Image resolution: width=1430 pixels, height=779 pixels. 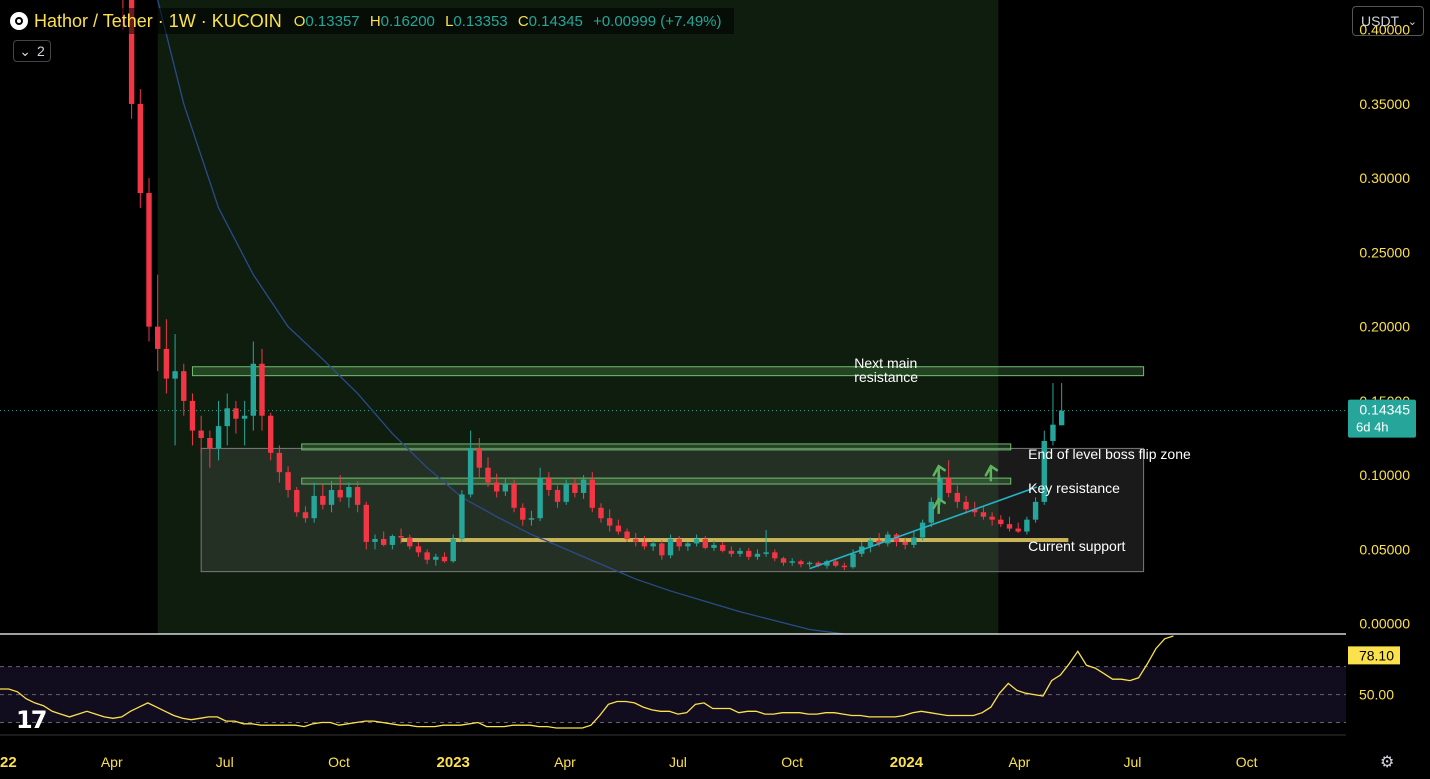 What do you see at coordinates (907, 762) in the screenshot?
I see `time-axis-label: 2024` at bounding box center [907, 762].